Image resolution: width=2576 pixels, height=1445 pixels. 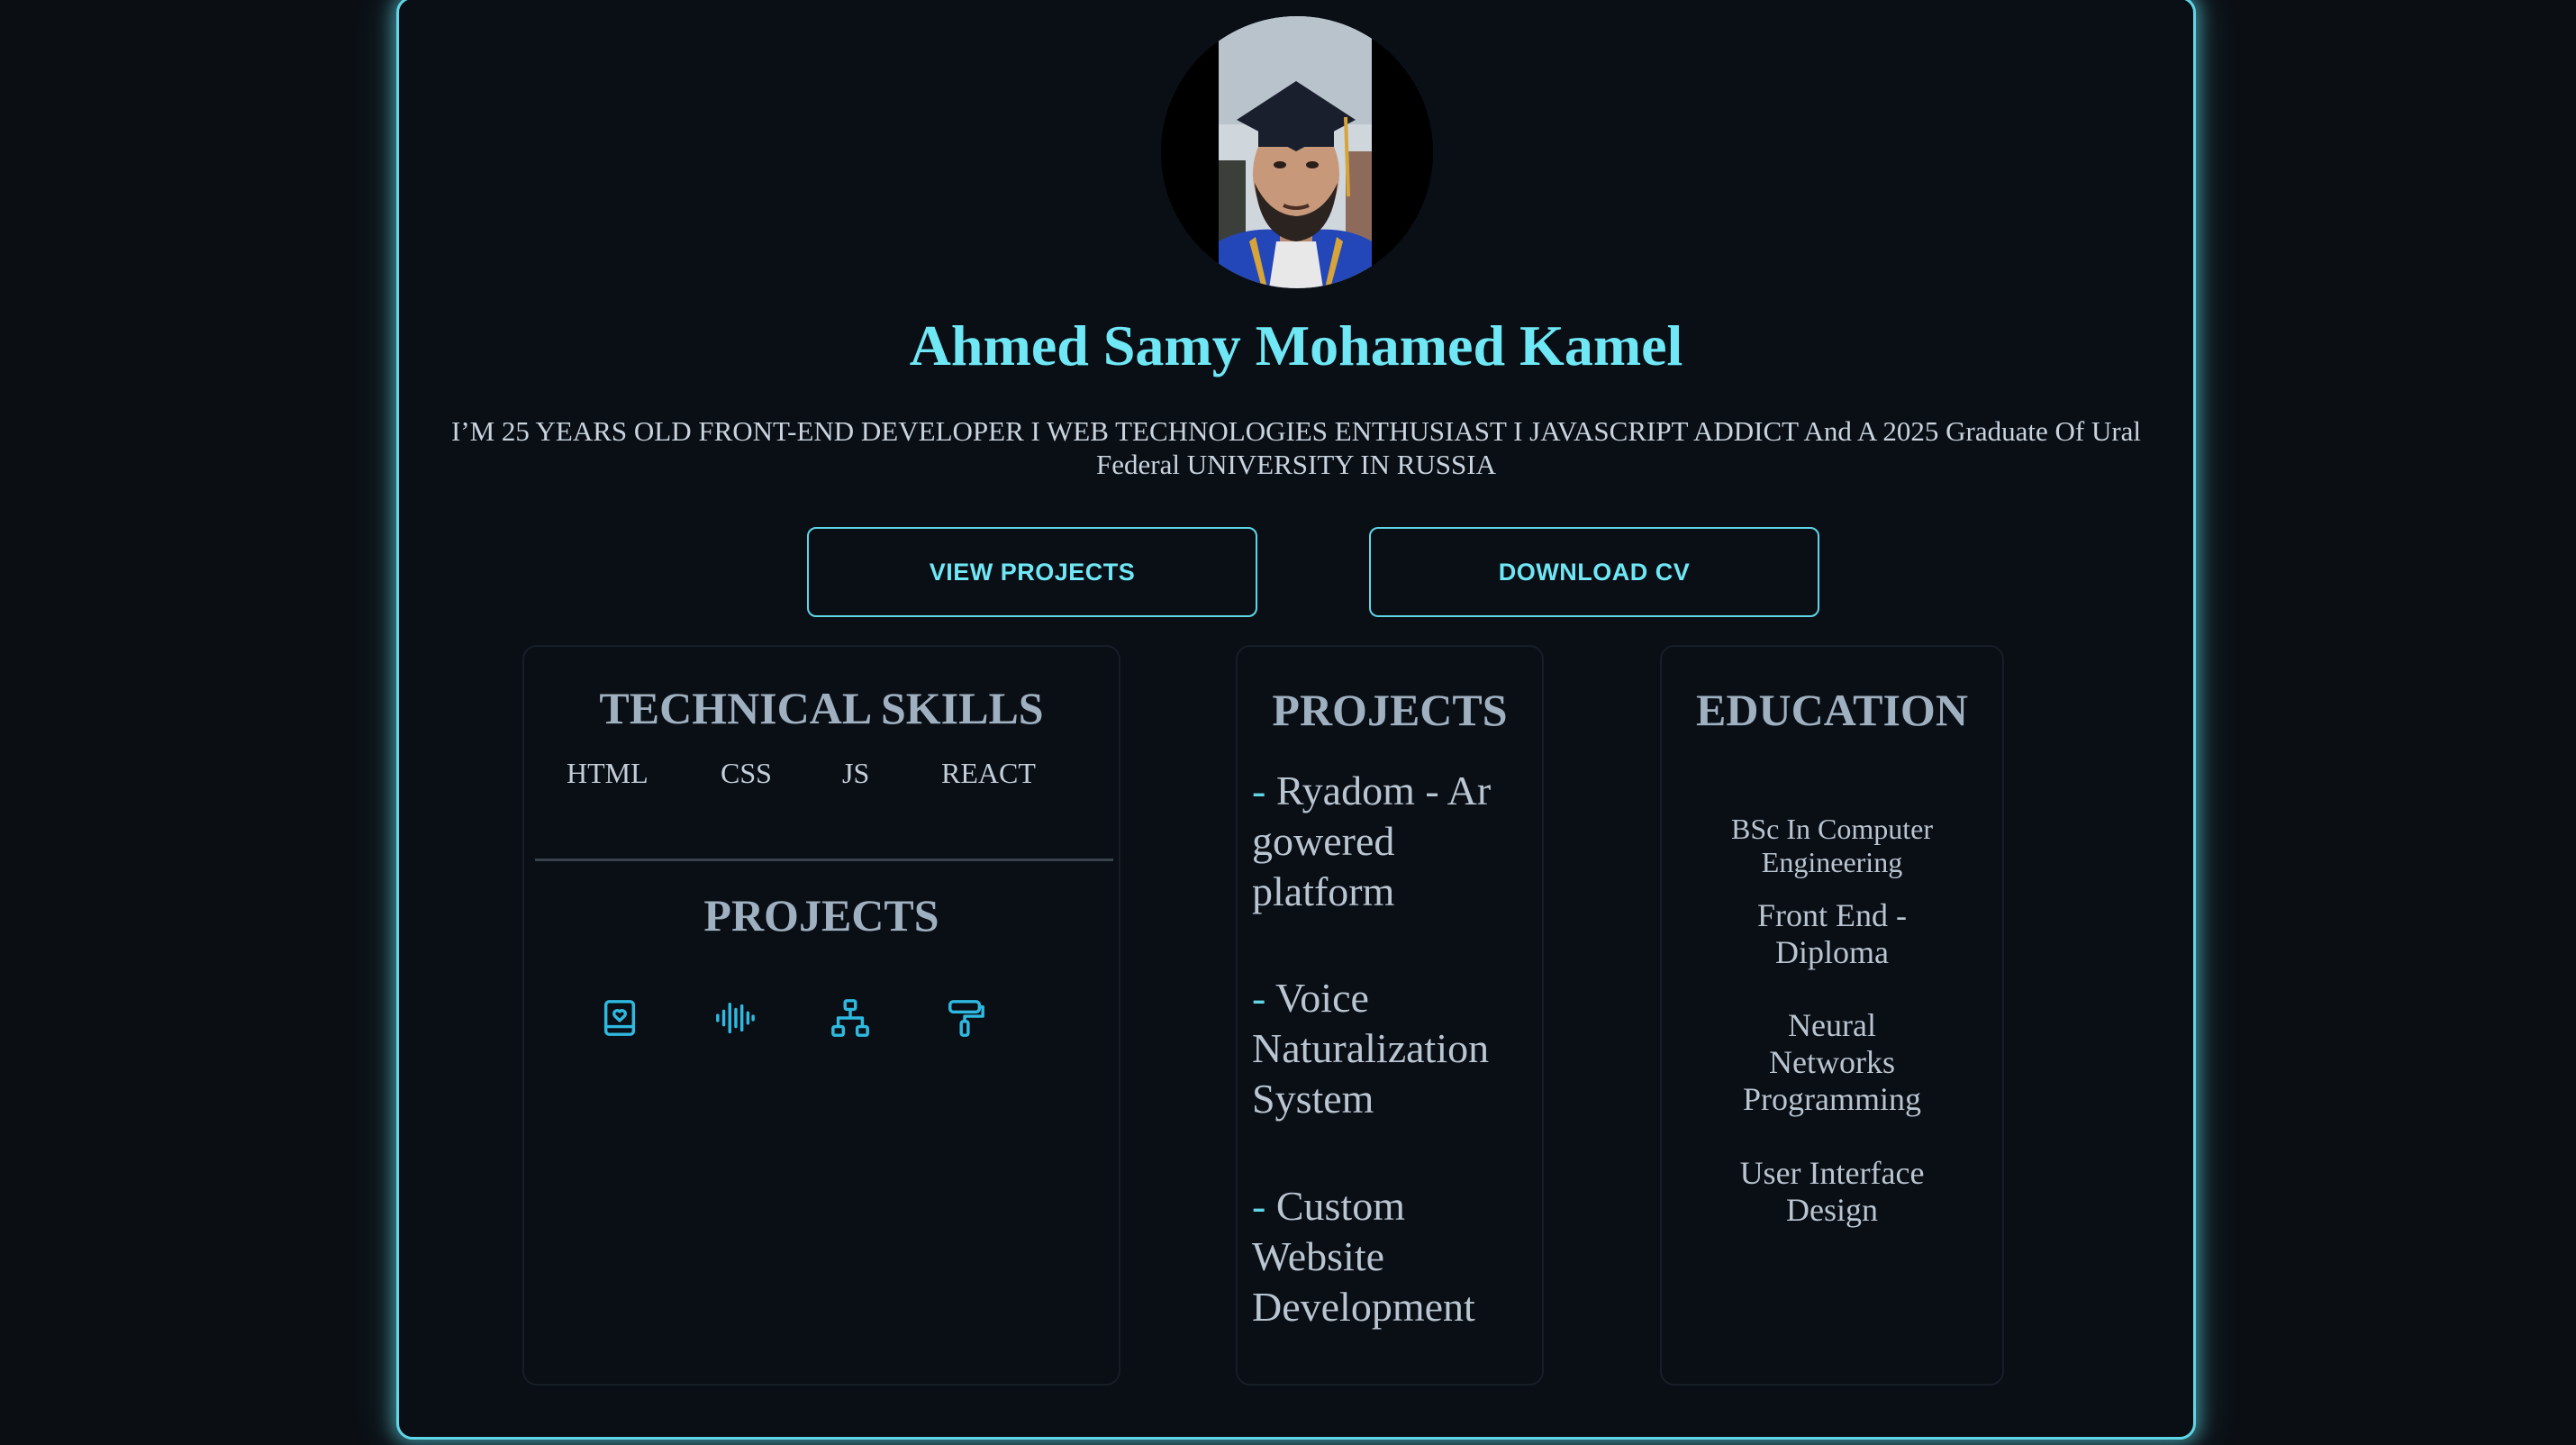 I want to click on projects-title: PROJECTS, so click(x=1390, y=710).